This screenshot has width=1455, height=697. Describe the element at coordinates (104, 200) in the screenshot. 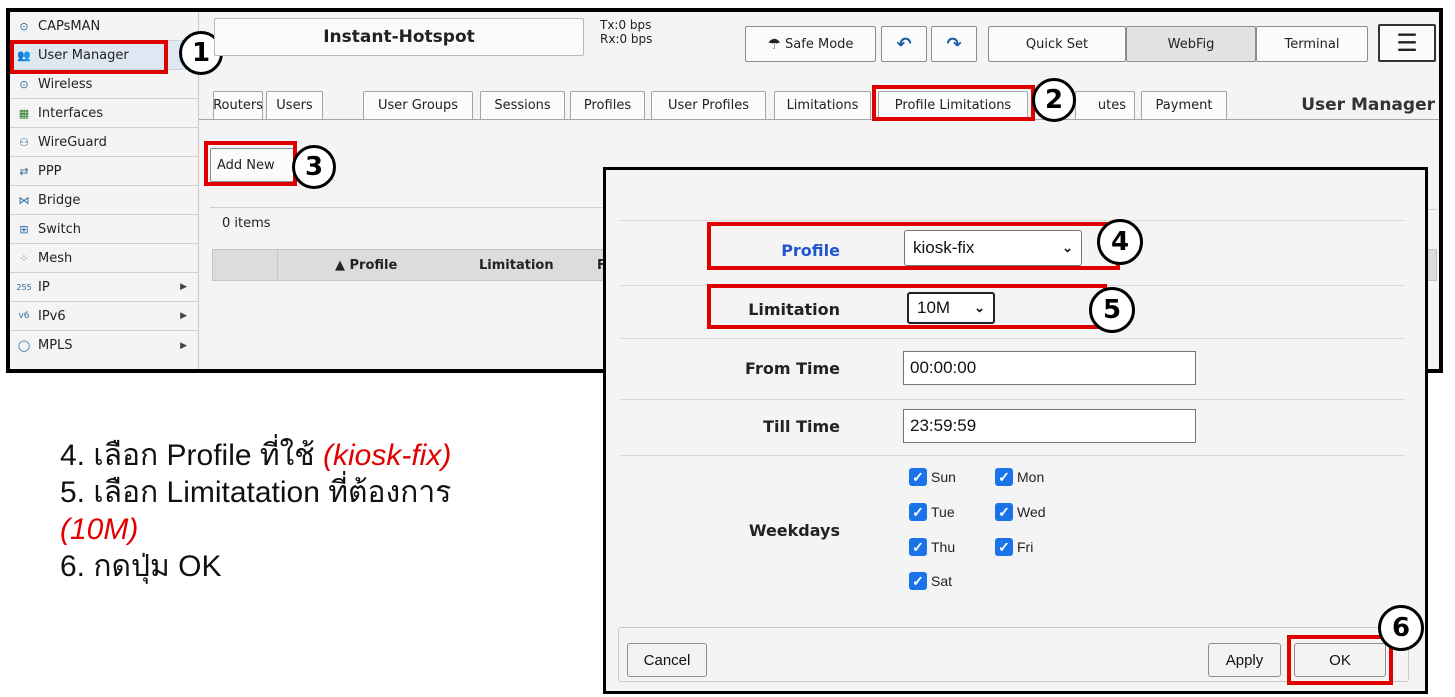

I see `sidebar-item-bridge: ⋈ Bridge` at that location.